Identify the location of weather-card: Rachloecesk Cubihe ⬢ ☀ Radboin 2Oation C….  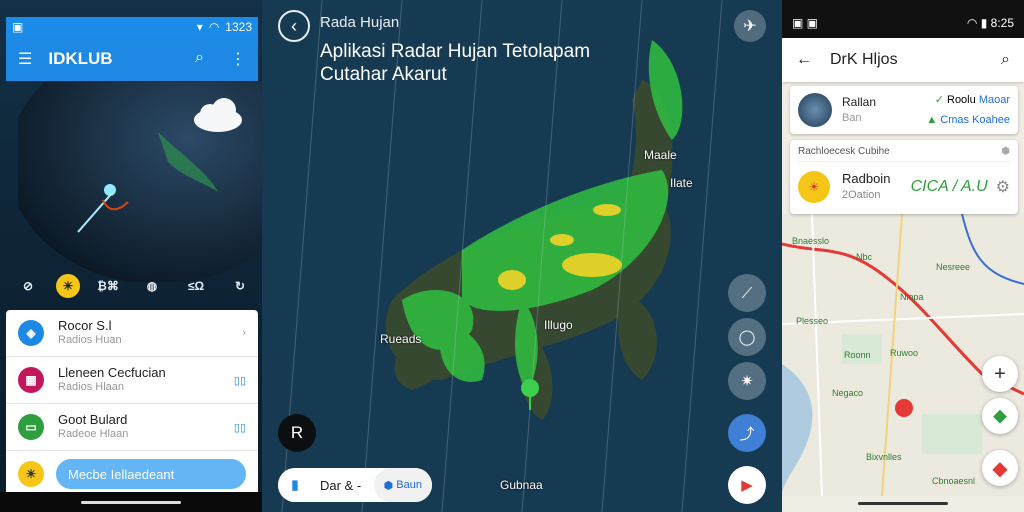
(904, 177).